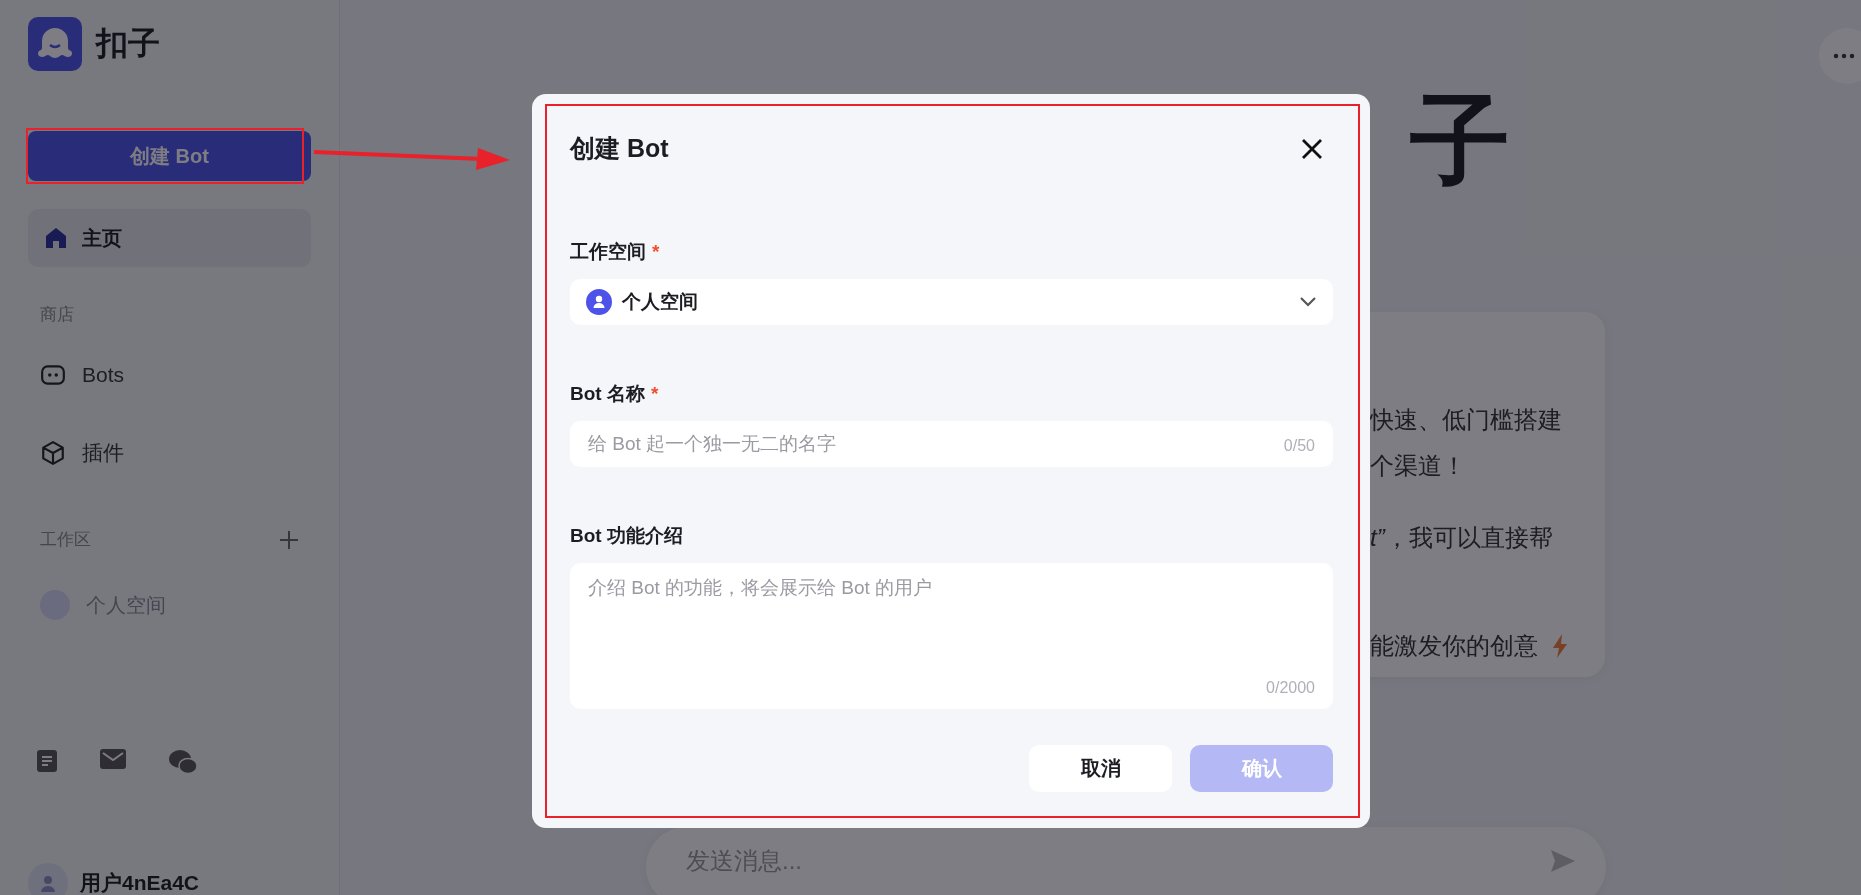  I want to click on cube-icon, so click(53, 453).